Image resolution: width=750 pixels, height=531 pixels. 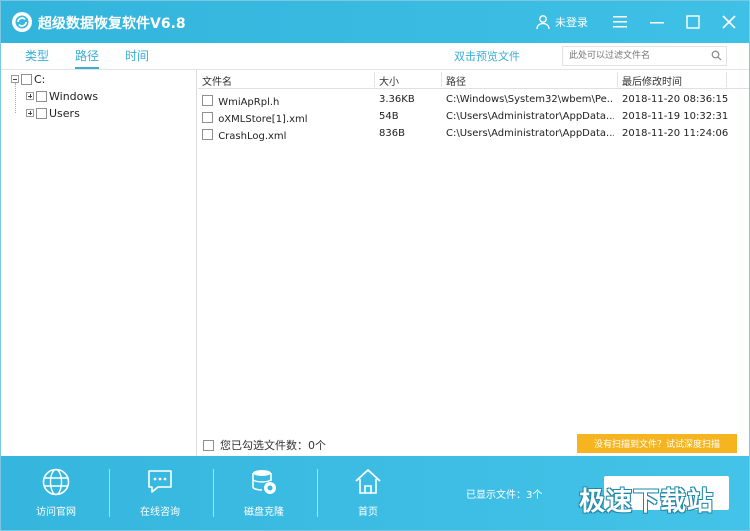 I want to click on select-all-checkbox, so click(x=208, y=445).